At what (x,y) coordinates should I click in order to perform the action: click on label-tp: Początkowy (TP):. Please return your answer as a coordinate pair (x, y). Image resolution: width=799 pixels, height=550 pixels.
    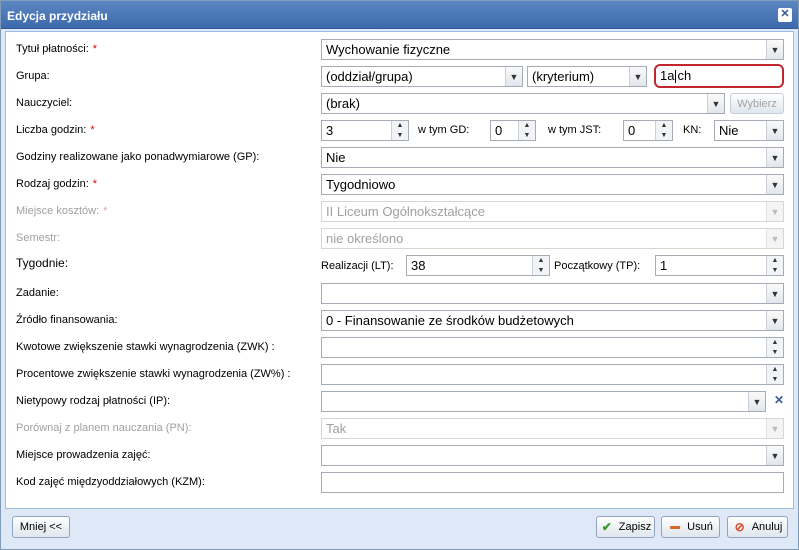
    Looking at the image, I should click on (597, 266).